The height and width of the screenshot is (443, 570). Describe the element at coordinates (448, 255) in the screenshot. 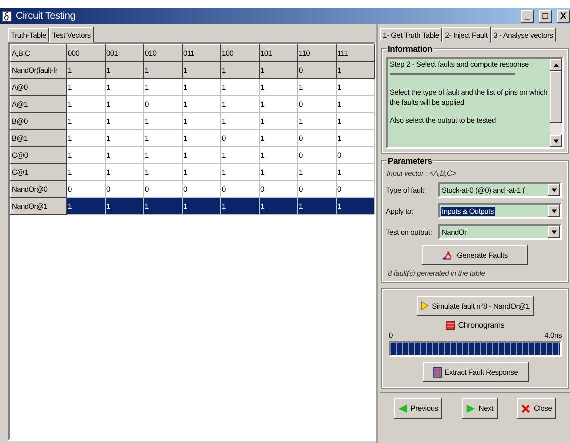

I see `wand-icon` at that location.